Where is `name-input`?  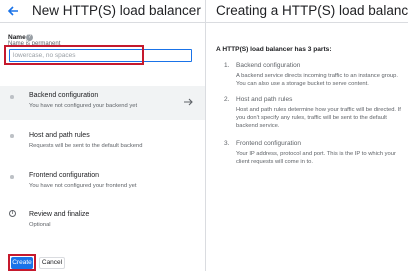 name-input is located at coordinates (100, 55).